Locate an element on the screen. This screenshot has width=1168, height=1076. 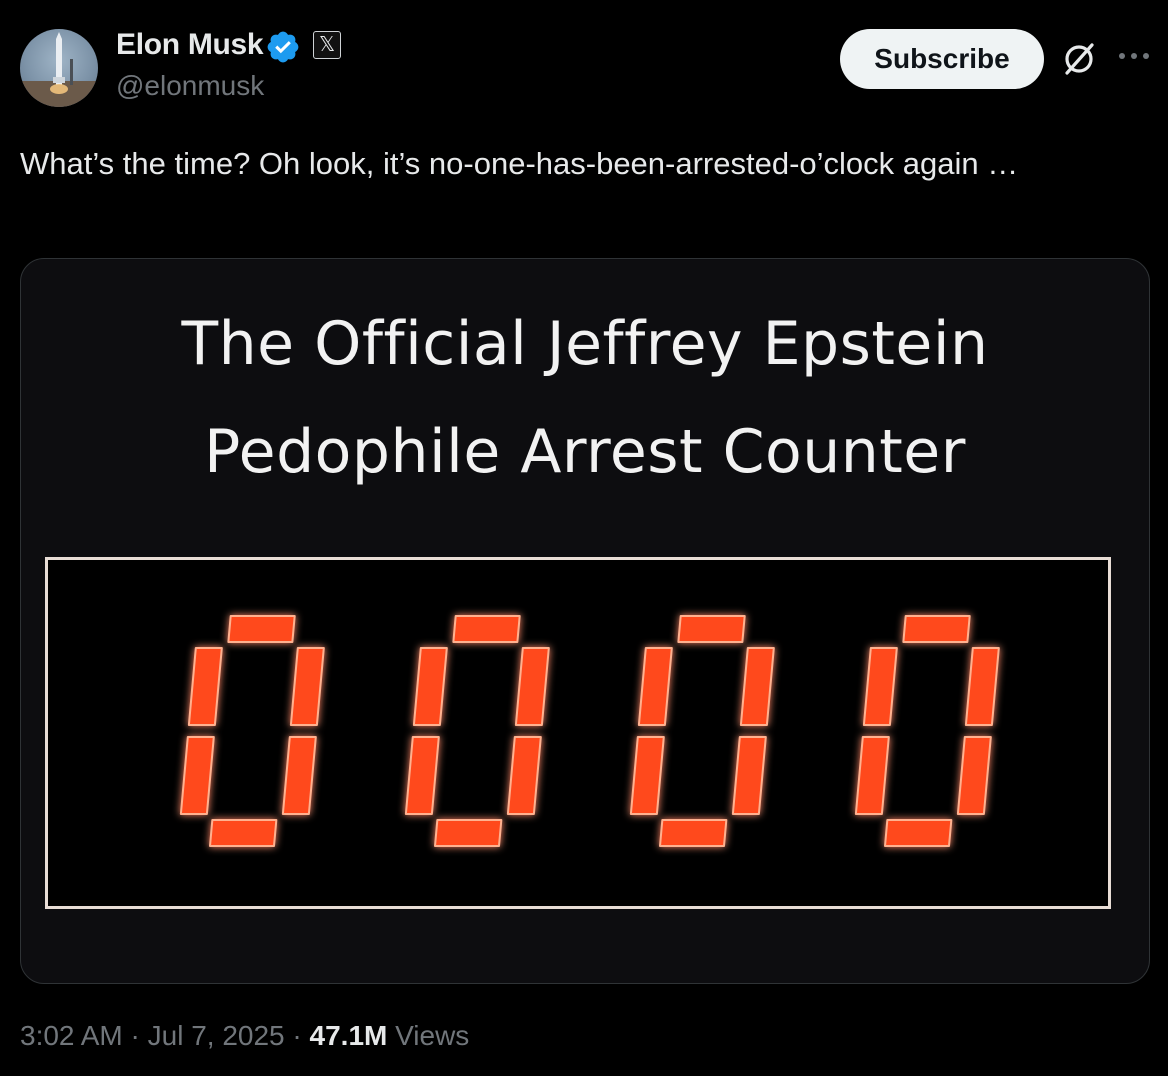
tweet-meta: 3:02 AM · Jul 7, 2025 · 47.1M Views is located at coordinates (244, 1036).